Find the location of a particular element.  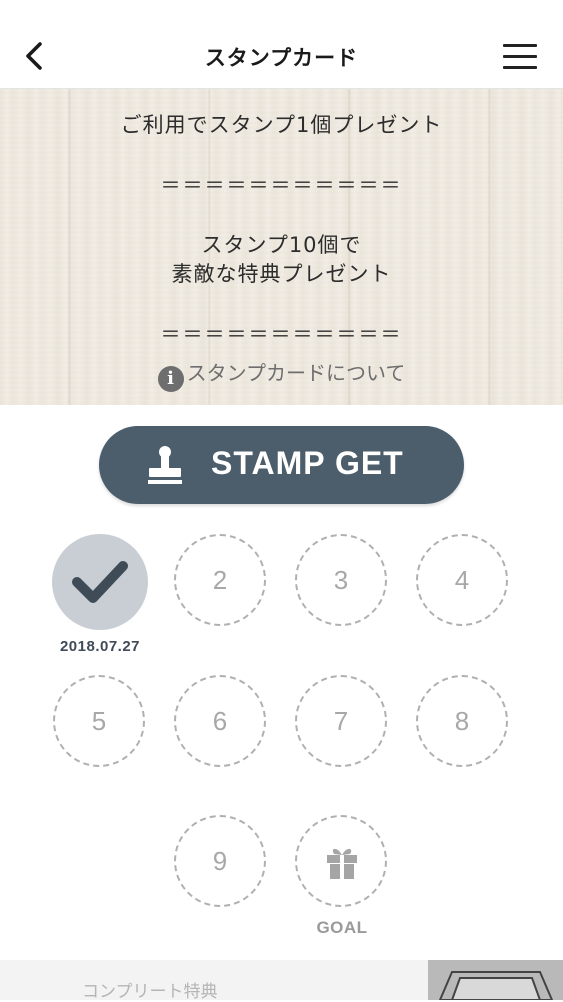

about-link-label: スタンプカードについて is located at coordinates (296, 373).